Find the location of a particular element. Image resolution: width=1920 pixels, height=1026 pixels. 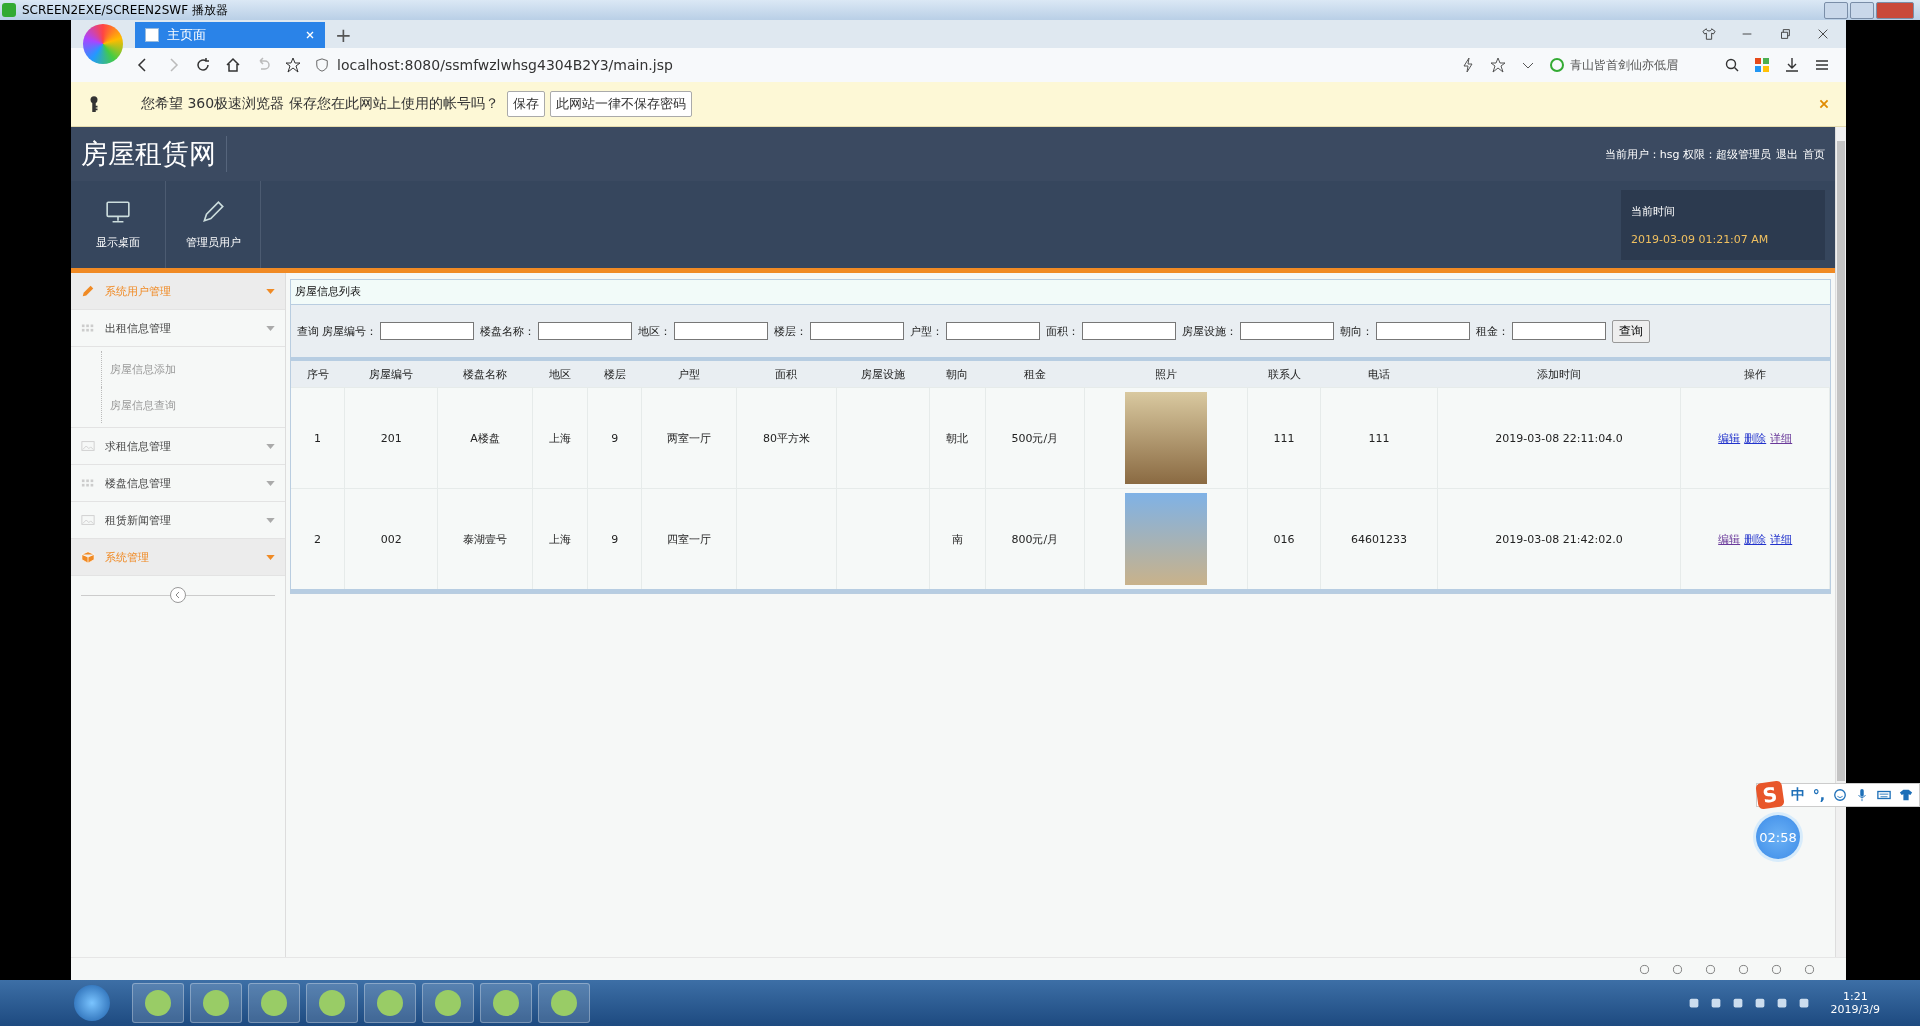

prompt-button: 保存 is located at coordinates (525, 104).